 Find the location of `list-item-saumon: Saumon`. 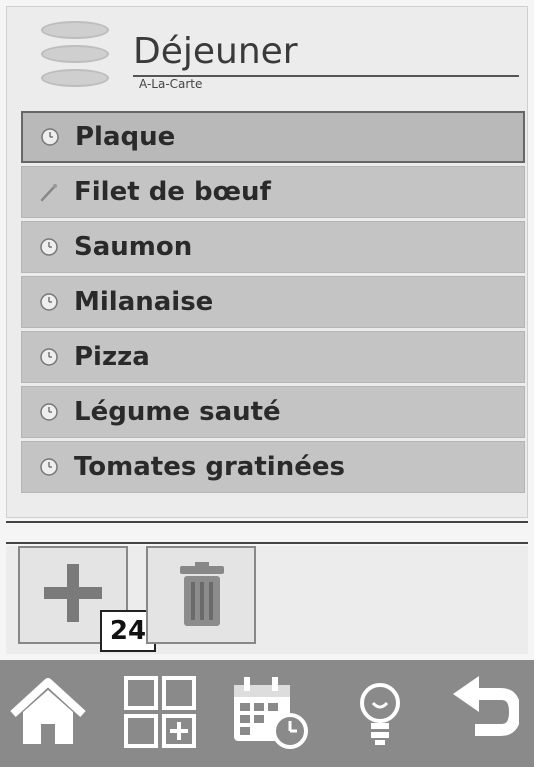

list-item-saumon: Saumon is located at coordinates (273, 247).